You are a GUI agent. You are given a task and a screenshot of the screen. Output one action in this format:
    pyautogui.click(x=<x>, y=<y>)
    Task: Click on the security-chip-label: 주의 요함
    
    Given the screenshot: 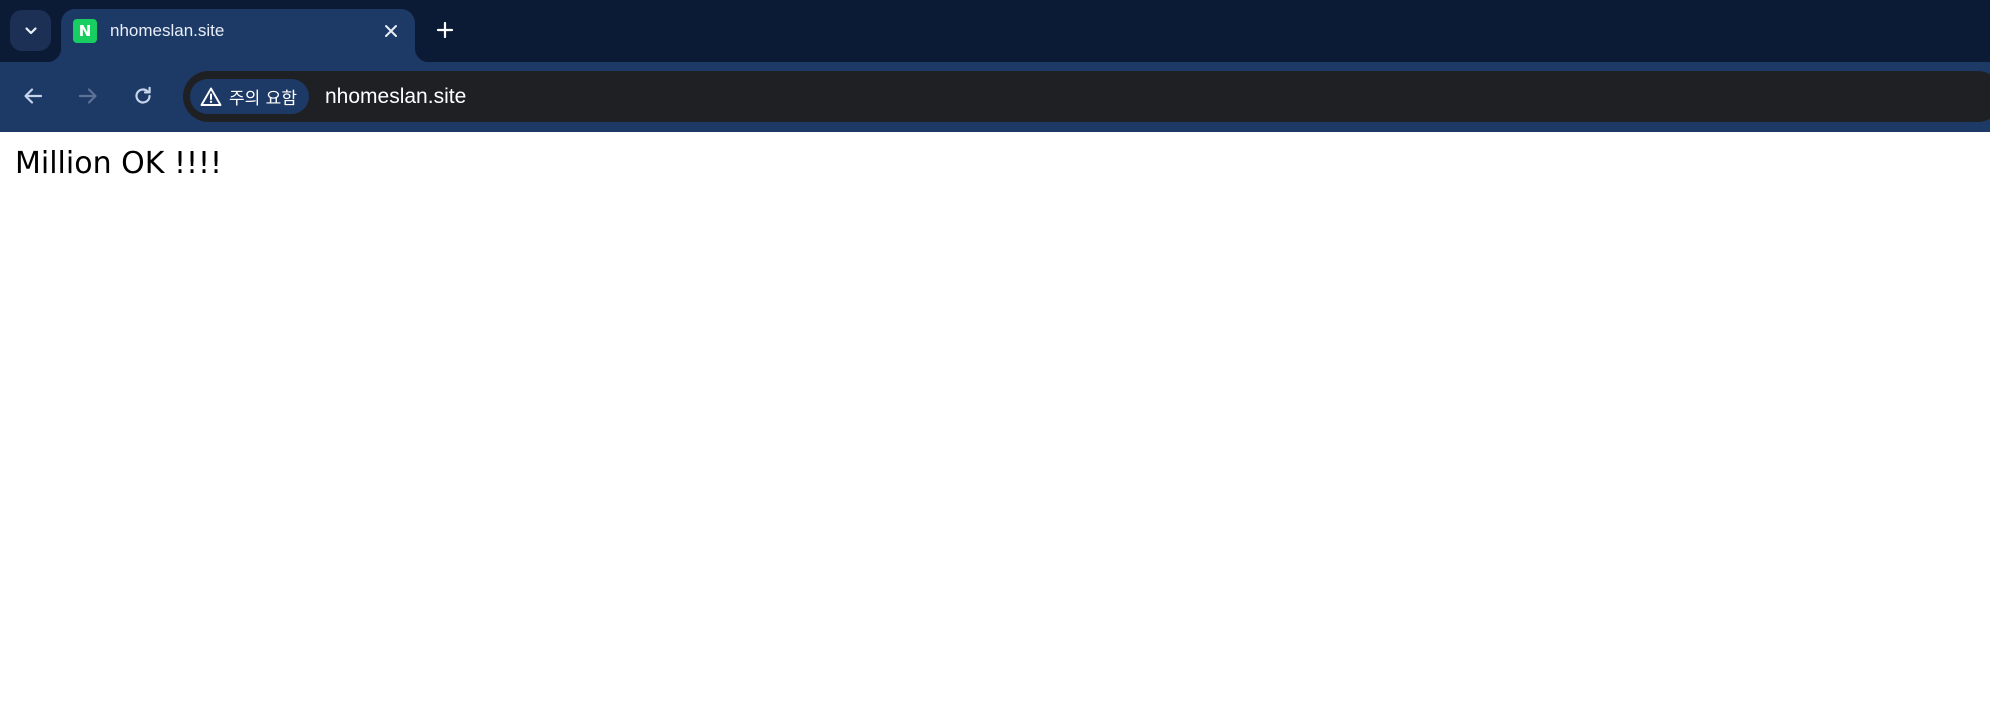 What is the action you would take?
    pyautogui.click(x=263, y=99)
    